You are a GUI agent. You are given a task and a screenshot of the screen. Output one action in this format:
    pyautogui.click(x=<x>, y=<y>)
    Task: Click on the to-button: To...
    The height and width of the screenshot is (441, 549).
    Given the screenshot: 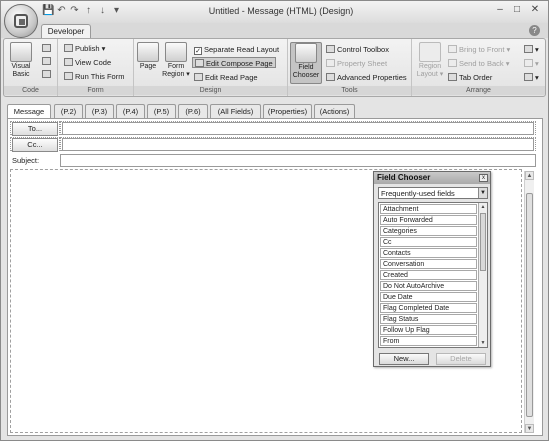 What is the action you would take?
    pyautogui.click(x=35, y=129)
    